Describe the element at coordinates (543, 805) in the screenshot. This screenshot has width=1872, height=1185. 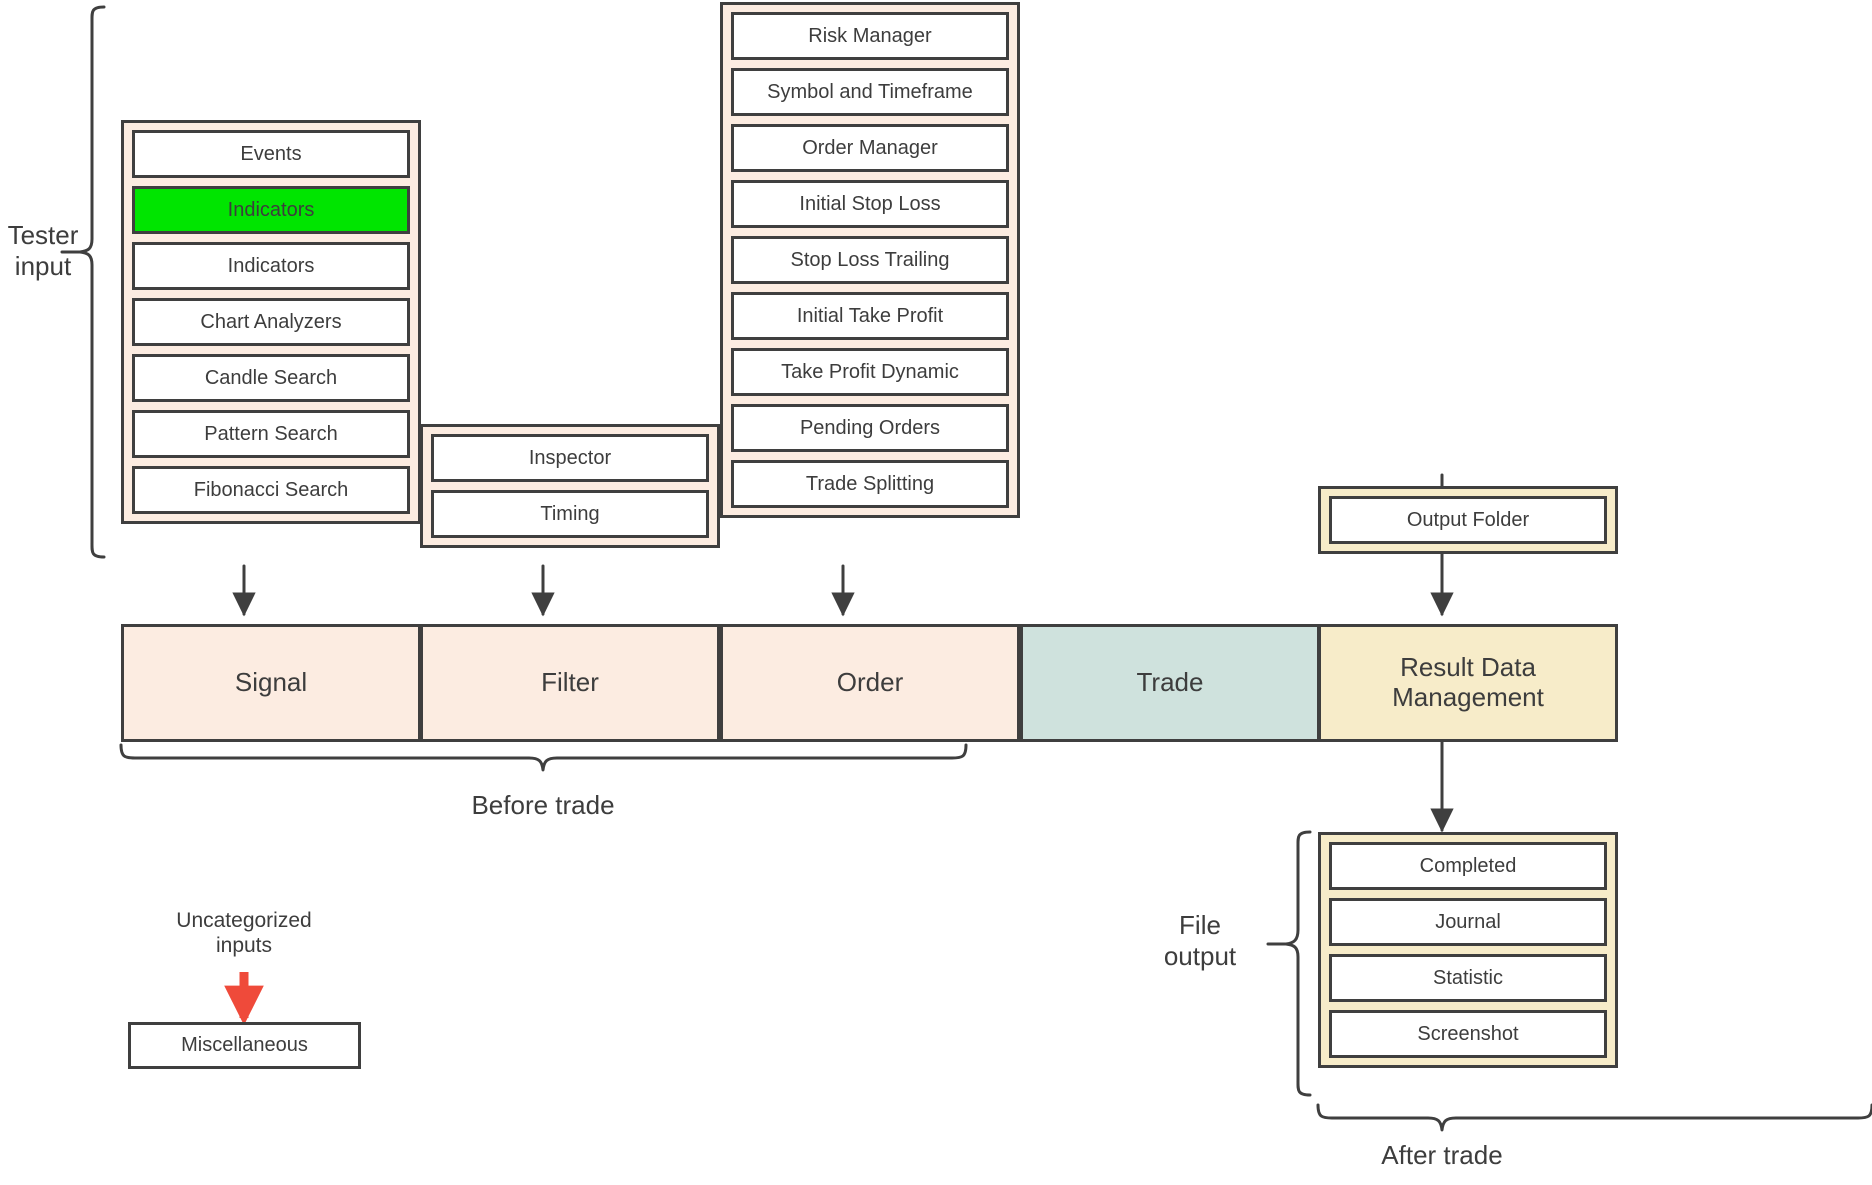
I see `brace-label-before-trade: Before trade` at that location.